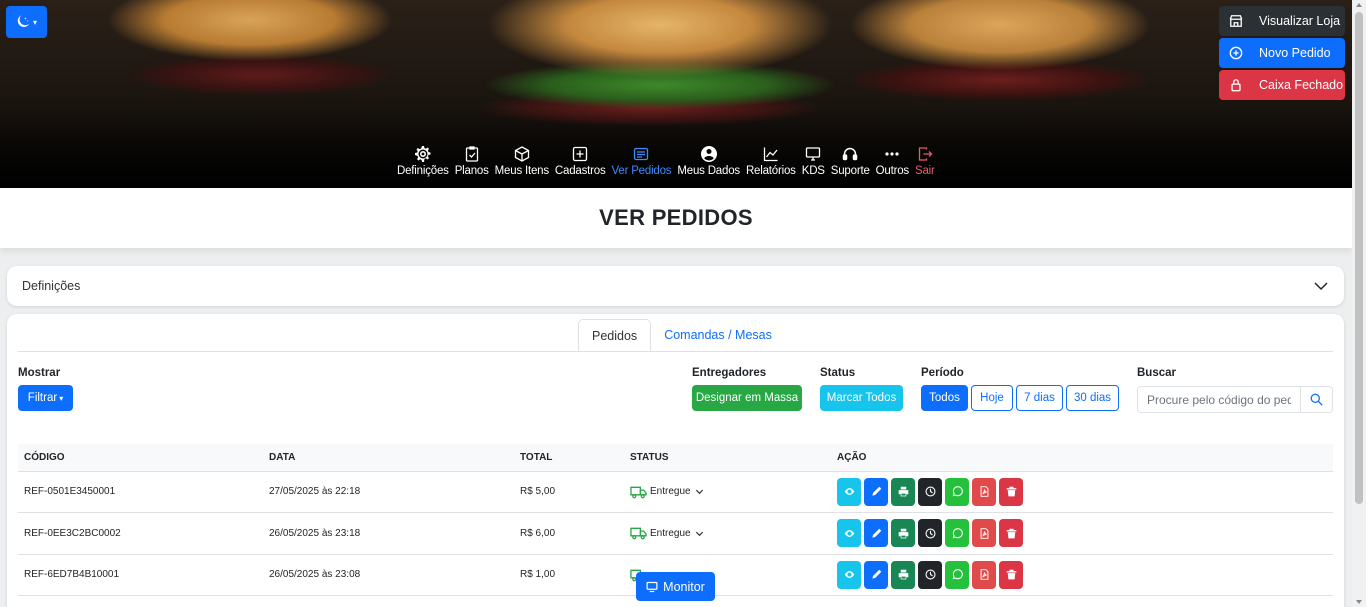 Image resolution: width=1366 pixels, height=607 pixels. Describe the element at coordinates (944, 398) in the screenshot. I see `period-todos-button: Todos` at that location.